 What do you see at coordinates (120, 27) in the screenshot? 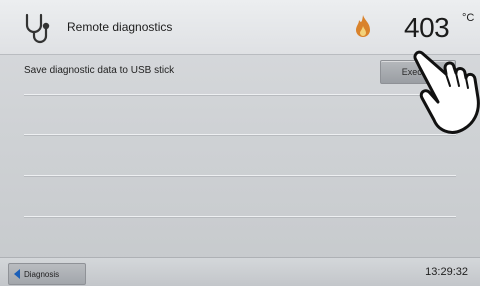
I see `page-title: Remote diagnostics` at bounding box center [120, 27].